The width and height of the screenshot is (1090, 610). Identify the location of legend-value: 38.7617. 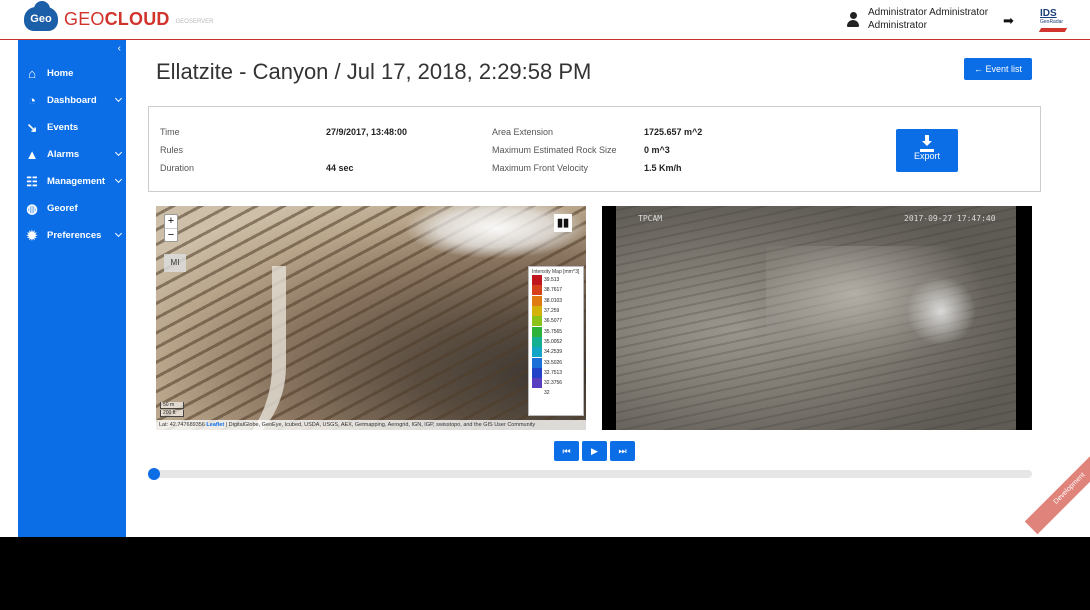
(553, 290).